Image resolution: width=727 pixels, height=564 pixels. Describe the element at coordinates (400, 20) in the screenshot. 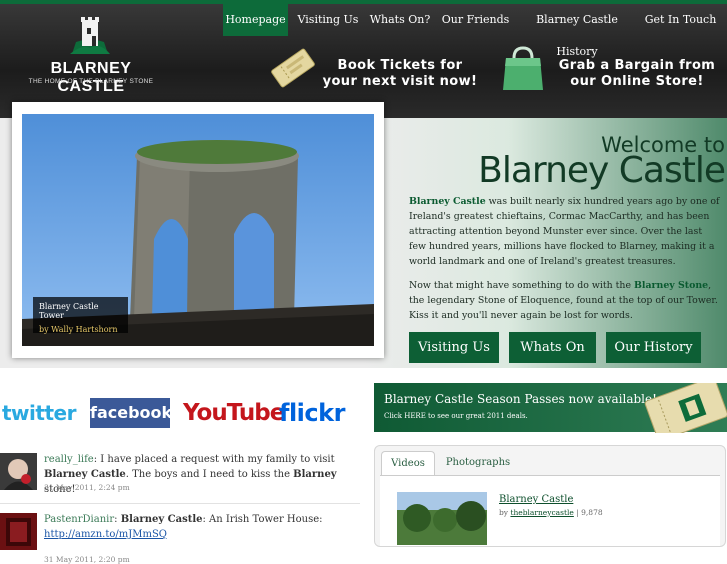

I see `nav-whats-on: Whats On?` at that location.